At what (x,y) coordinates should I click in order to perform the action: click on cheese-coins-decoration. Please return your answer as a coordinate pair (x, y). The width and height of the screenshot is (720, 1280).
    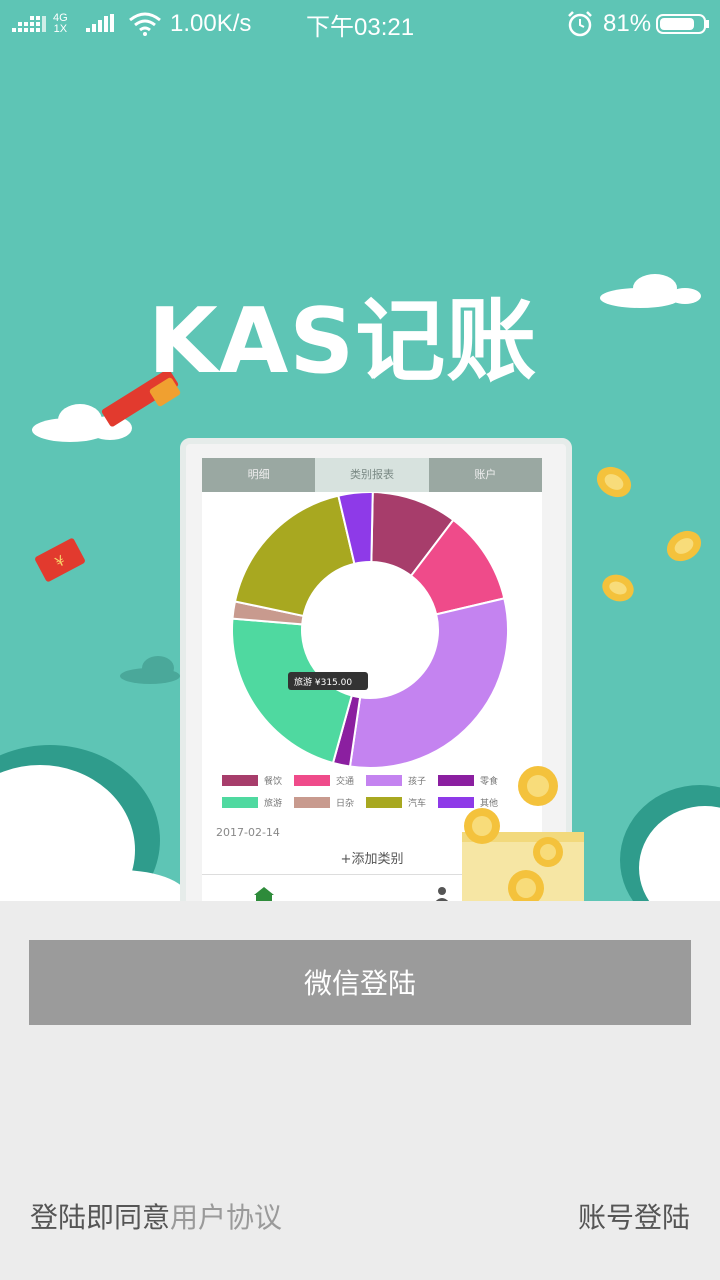
    Looking at the image, I should click on (523, 833).